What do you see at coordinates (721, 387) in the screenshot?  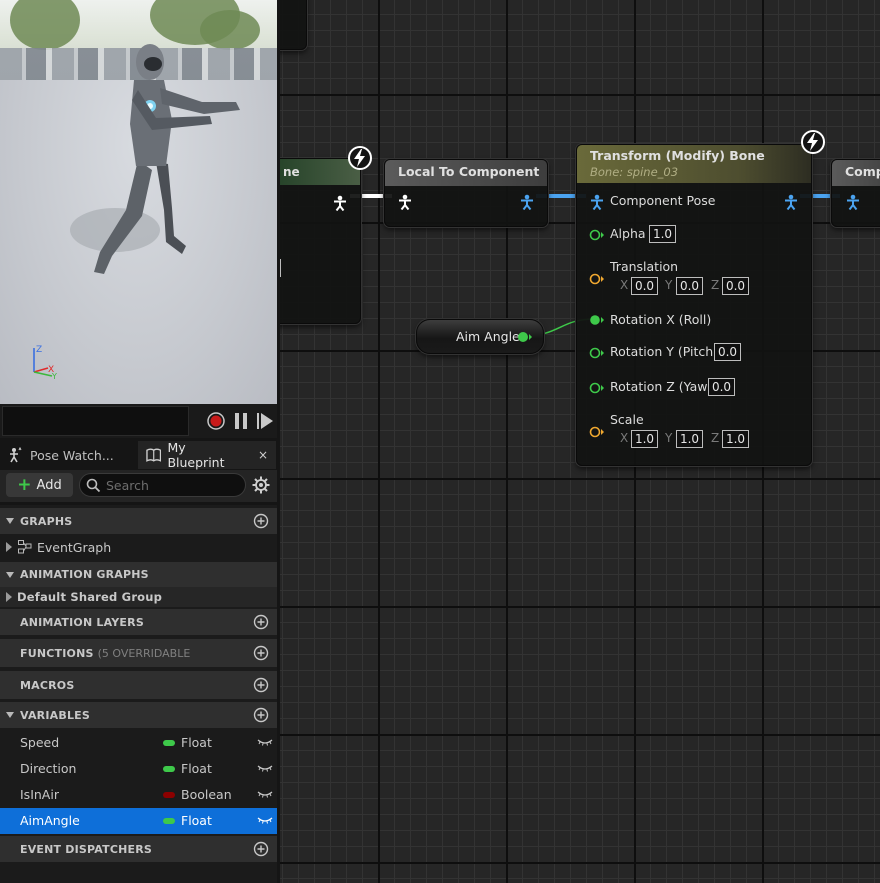 I see `rotation-z-value-field: 0.0` at bounding box center [721, 387].